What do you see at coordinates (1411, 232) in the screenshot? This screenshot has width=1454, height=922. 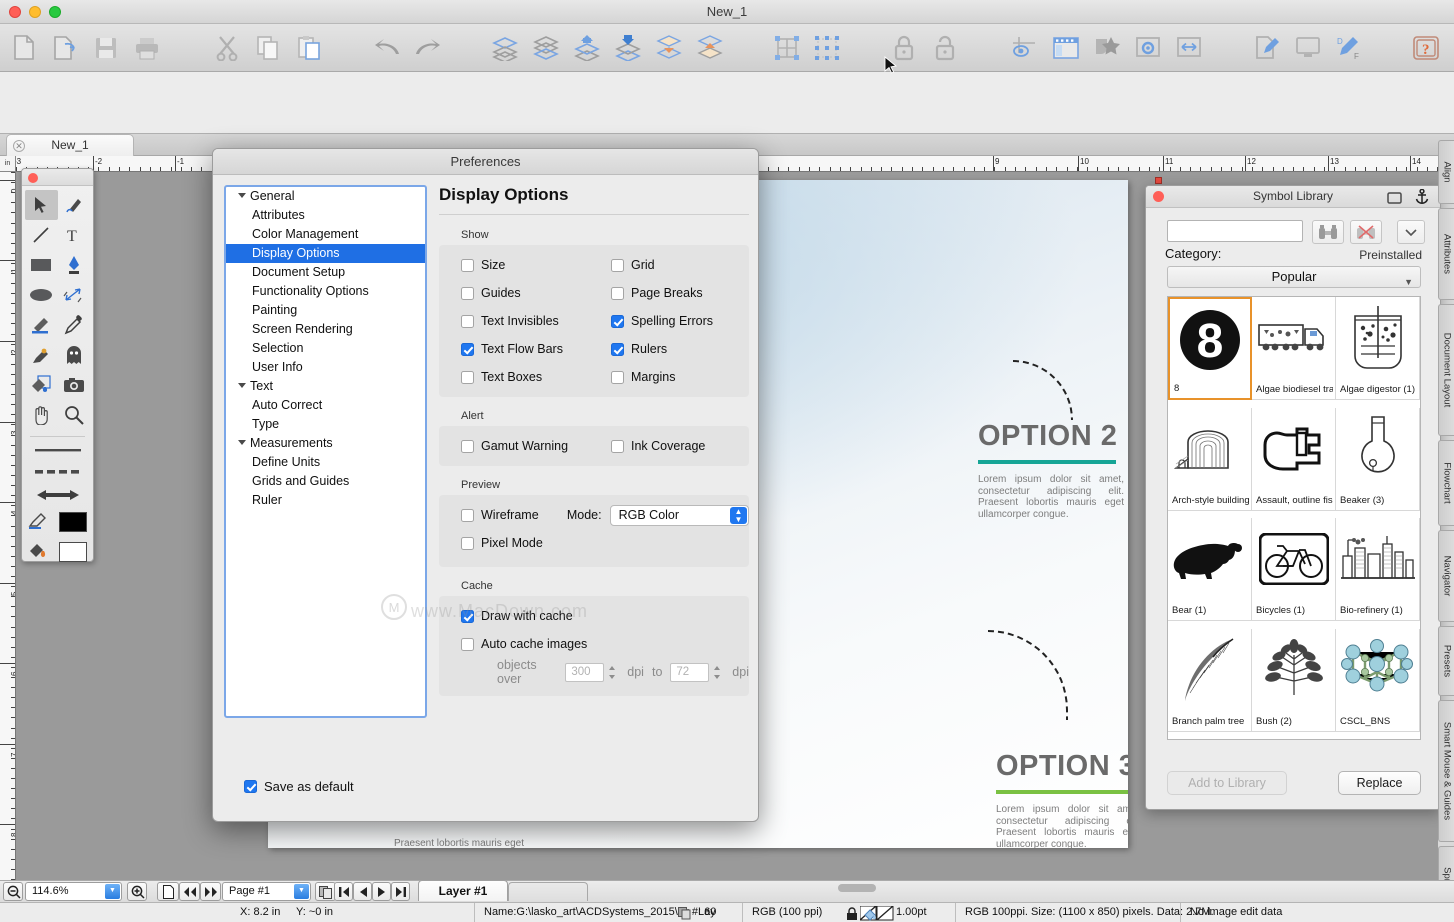 I see `symbol-options-dropdown` at bounding box center [1411, 232].